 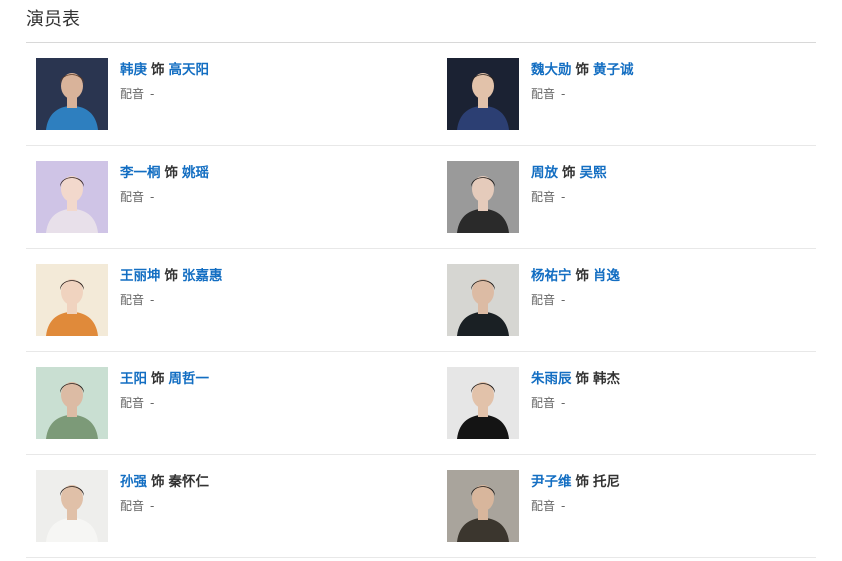 I want to click on name-line: 朱雨辰饰韩杰, so click(x=679, y=379).